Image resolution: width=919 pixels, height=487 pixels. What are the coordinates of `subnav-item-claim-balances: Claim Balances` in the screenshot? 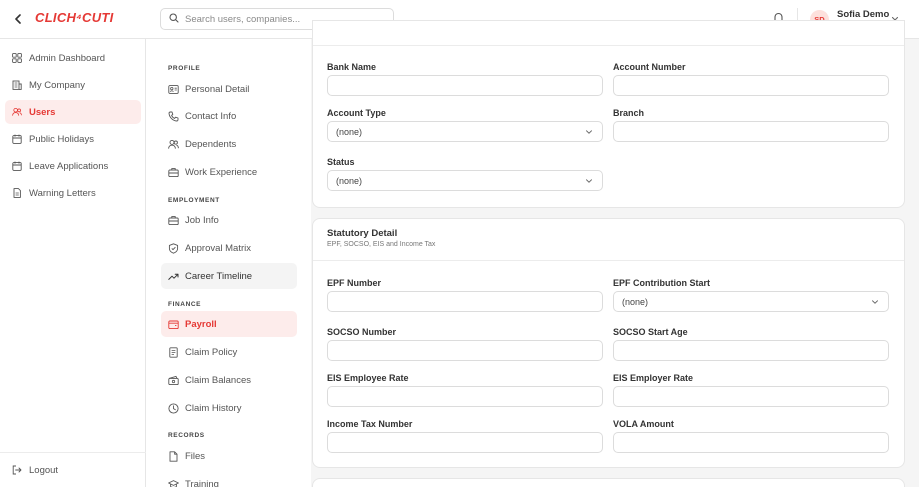 It's located at (229, 380).